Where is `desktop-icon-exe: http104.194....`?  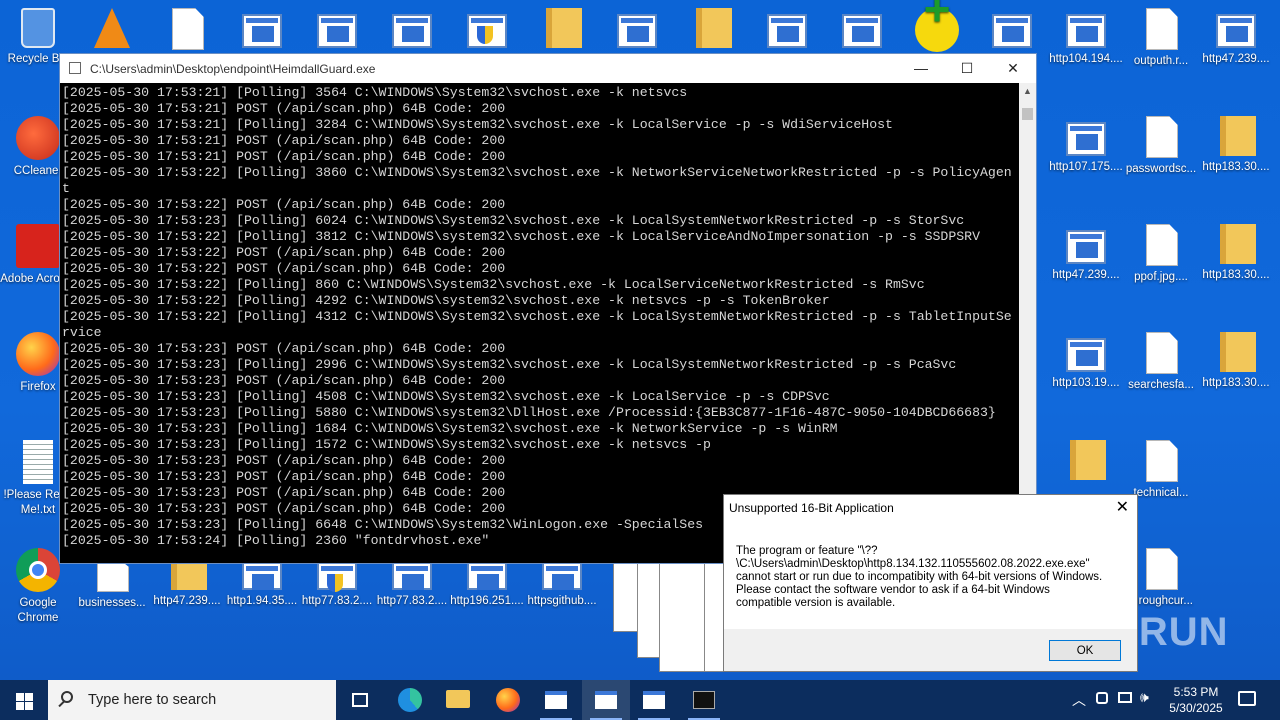 desktop-icon-exe: http104.194.... is located at coordinates (1086, 37).